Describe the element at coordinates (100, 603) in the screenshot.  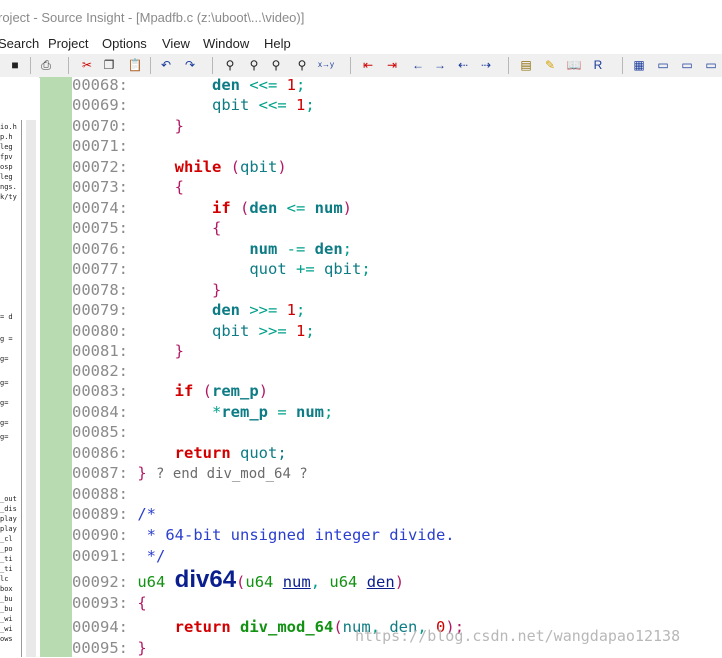
I see `line-number: 00093:` at that location.